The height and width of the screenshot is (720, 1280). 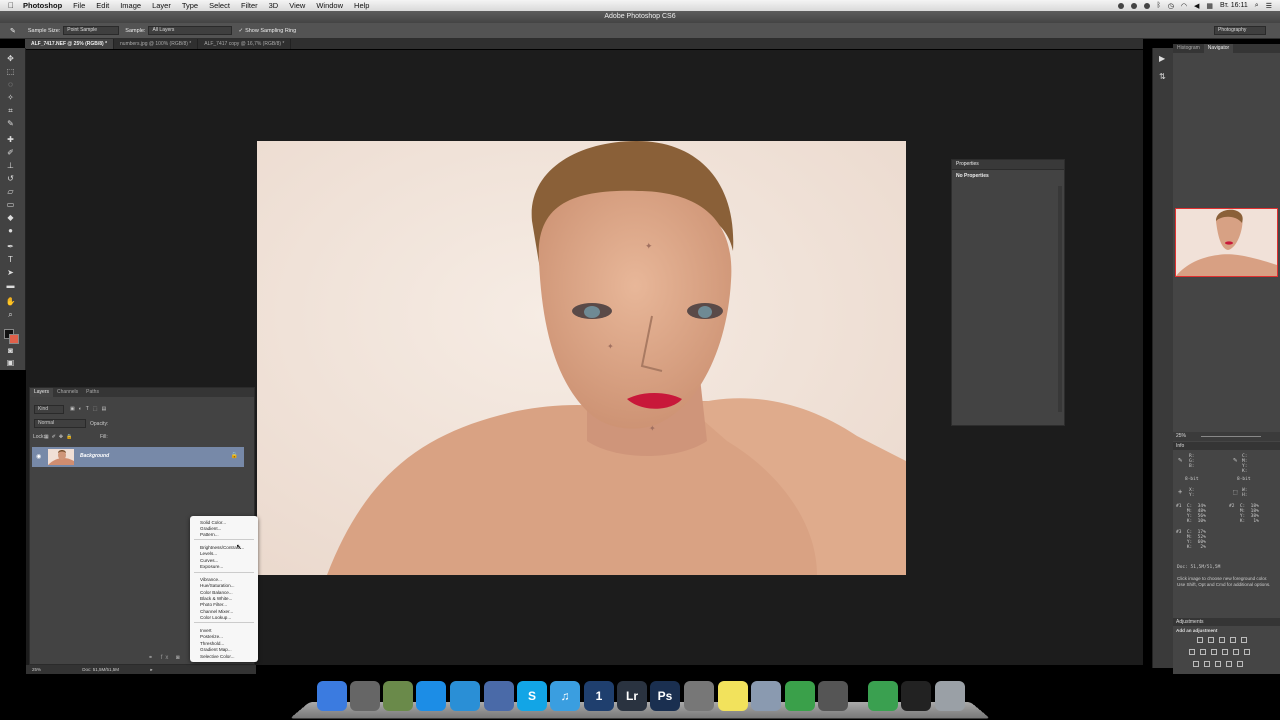 I want to click on menu-filter: Filter, so click(x=249, y=5).